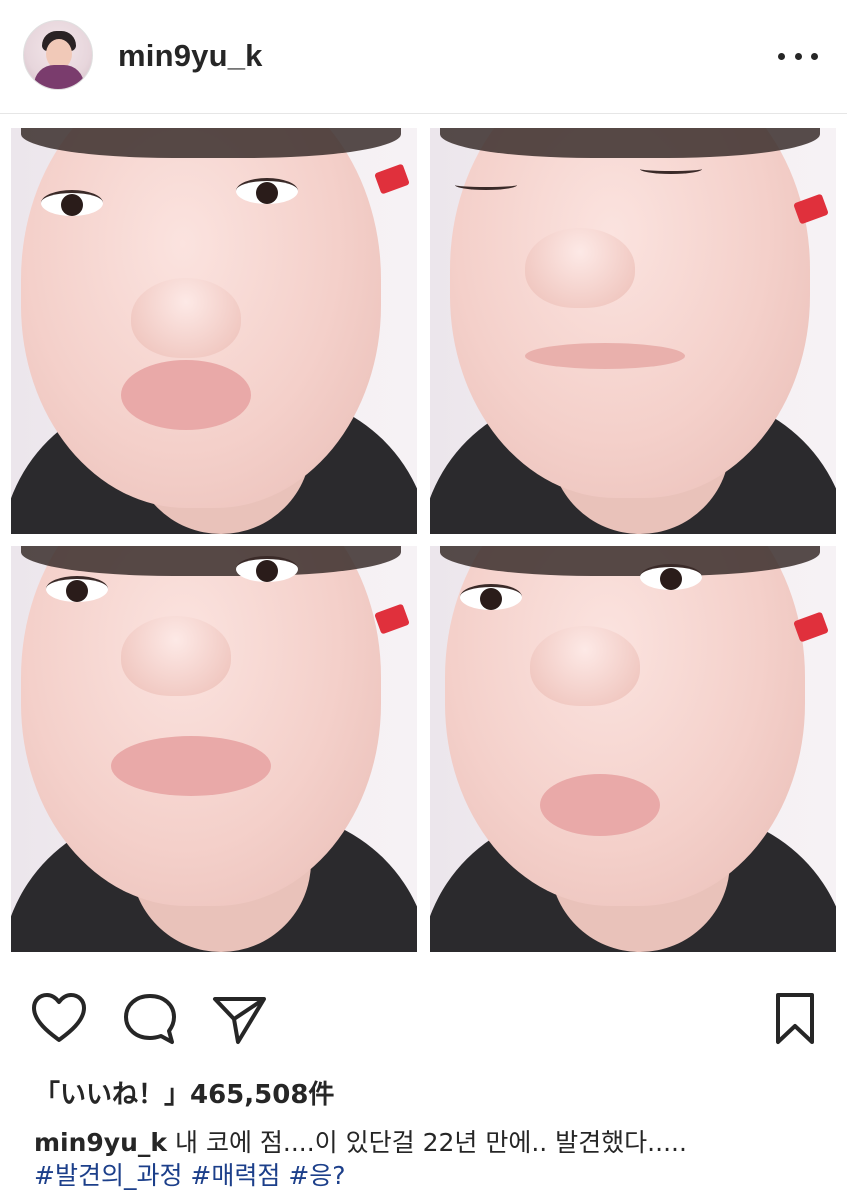 This screenshot has width=847, height=1200. What do you see at coordinates (235, 1175) in the screenshot?
I see `hashtag-link: #매력점` at bounding box center [235, 1175].